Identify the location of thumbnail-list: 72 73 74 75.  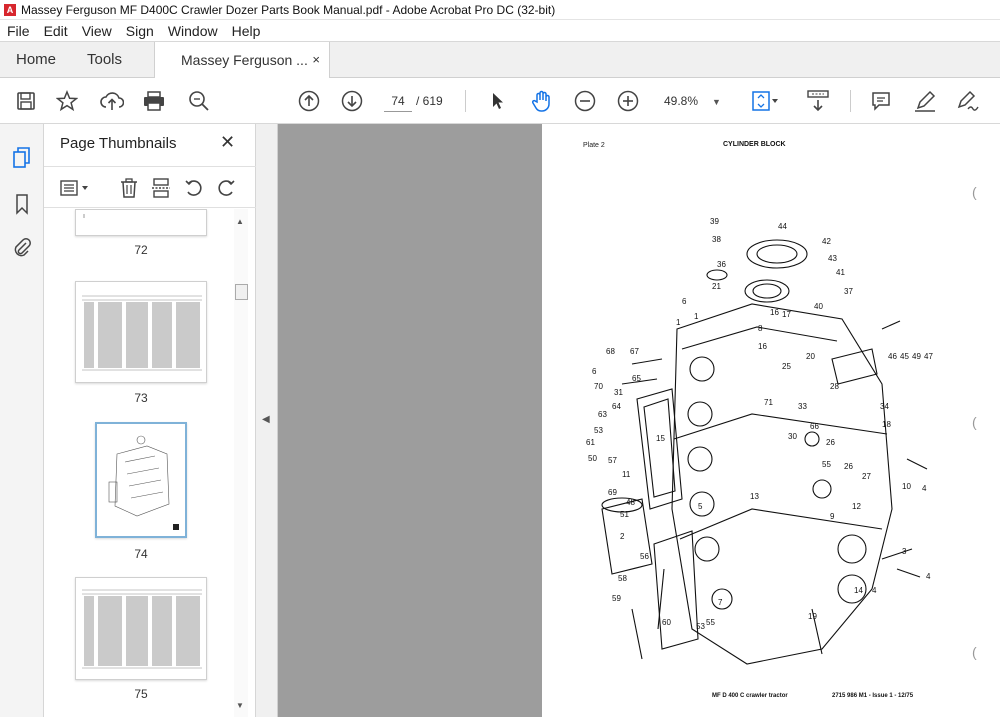
(139, 463).